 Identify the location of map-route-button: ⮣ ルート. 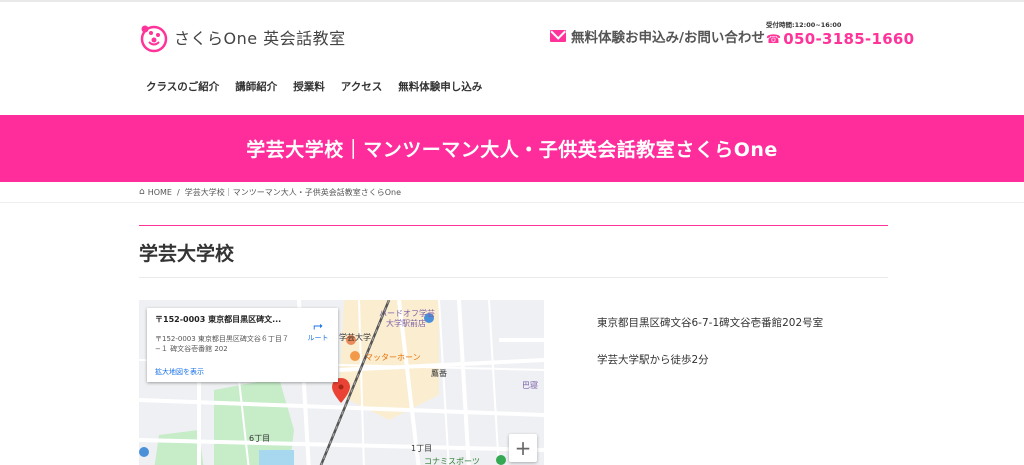
(318, 330).